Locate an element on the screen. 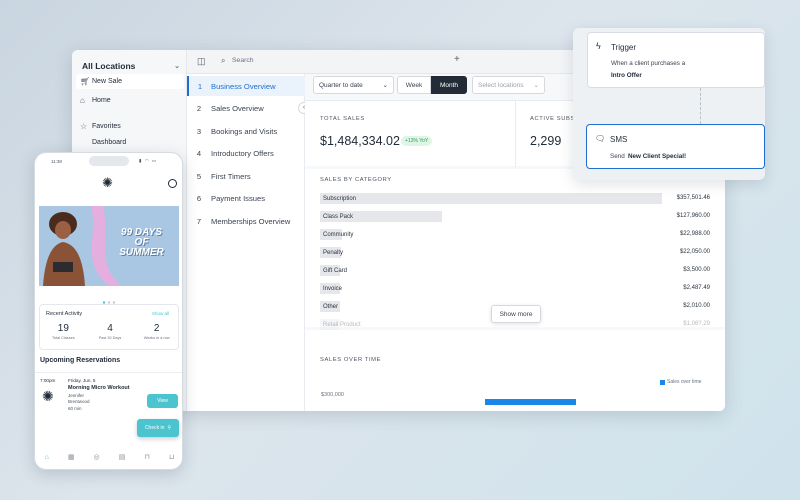  panel-toggle-icon: ◫ is located at coordinates (201, 61).